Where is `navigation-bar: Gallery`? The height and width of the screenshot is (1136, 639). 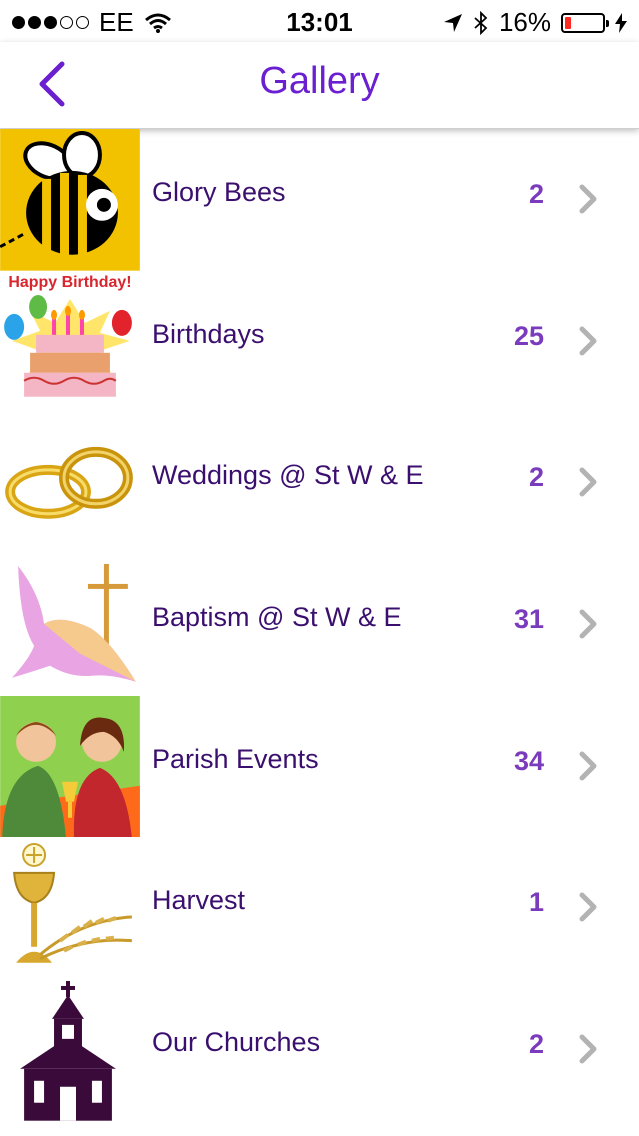 navigation-bar: Gallery is located at coordinates (319, 85).